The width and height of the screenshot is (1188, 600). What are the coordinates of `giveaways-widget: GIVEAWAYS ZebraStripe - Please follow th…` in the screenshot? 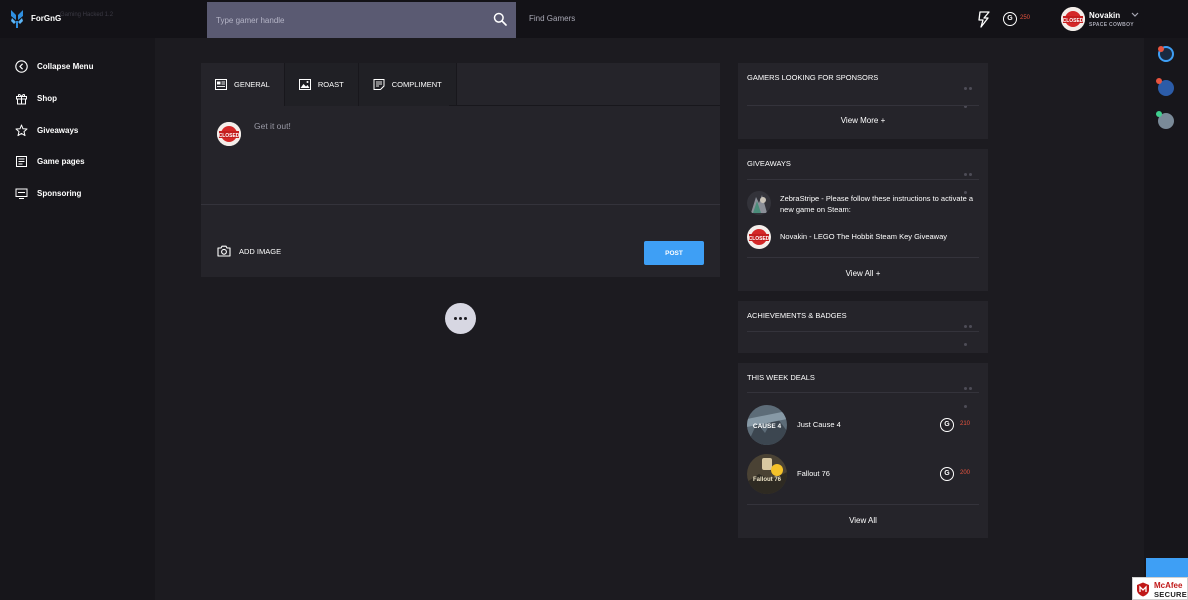 It's located at (863, 220).